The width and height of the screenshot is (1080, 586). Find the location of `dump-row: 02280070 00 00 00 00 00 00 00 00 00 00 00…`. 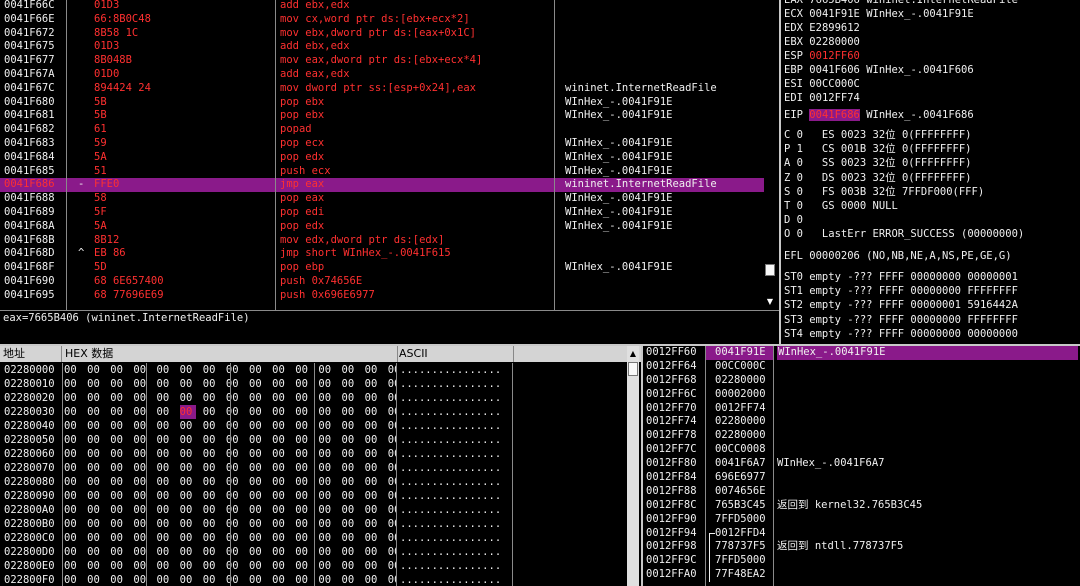

dump-row: 02280070 00 00 00 00 00 00 00 00 00 00 00… is located at coordinates (313, 468).